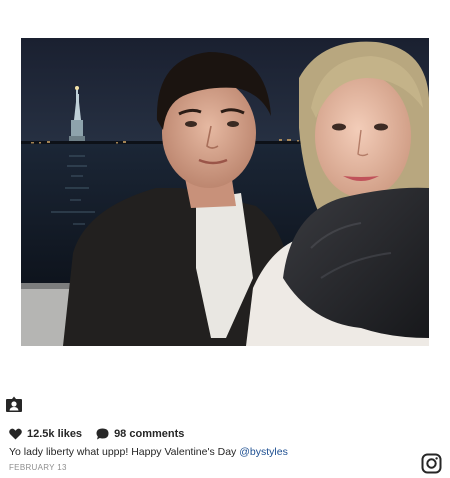 This screenshot has height=478, width=450. Describe the element at coordinates (14, 404) in the screenshot. I see `tagged-person-icon` at that location.